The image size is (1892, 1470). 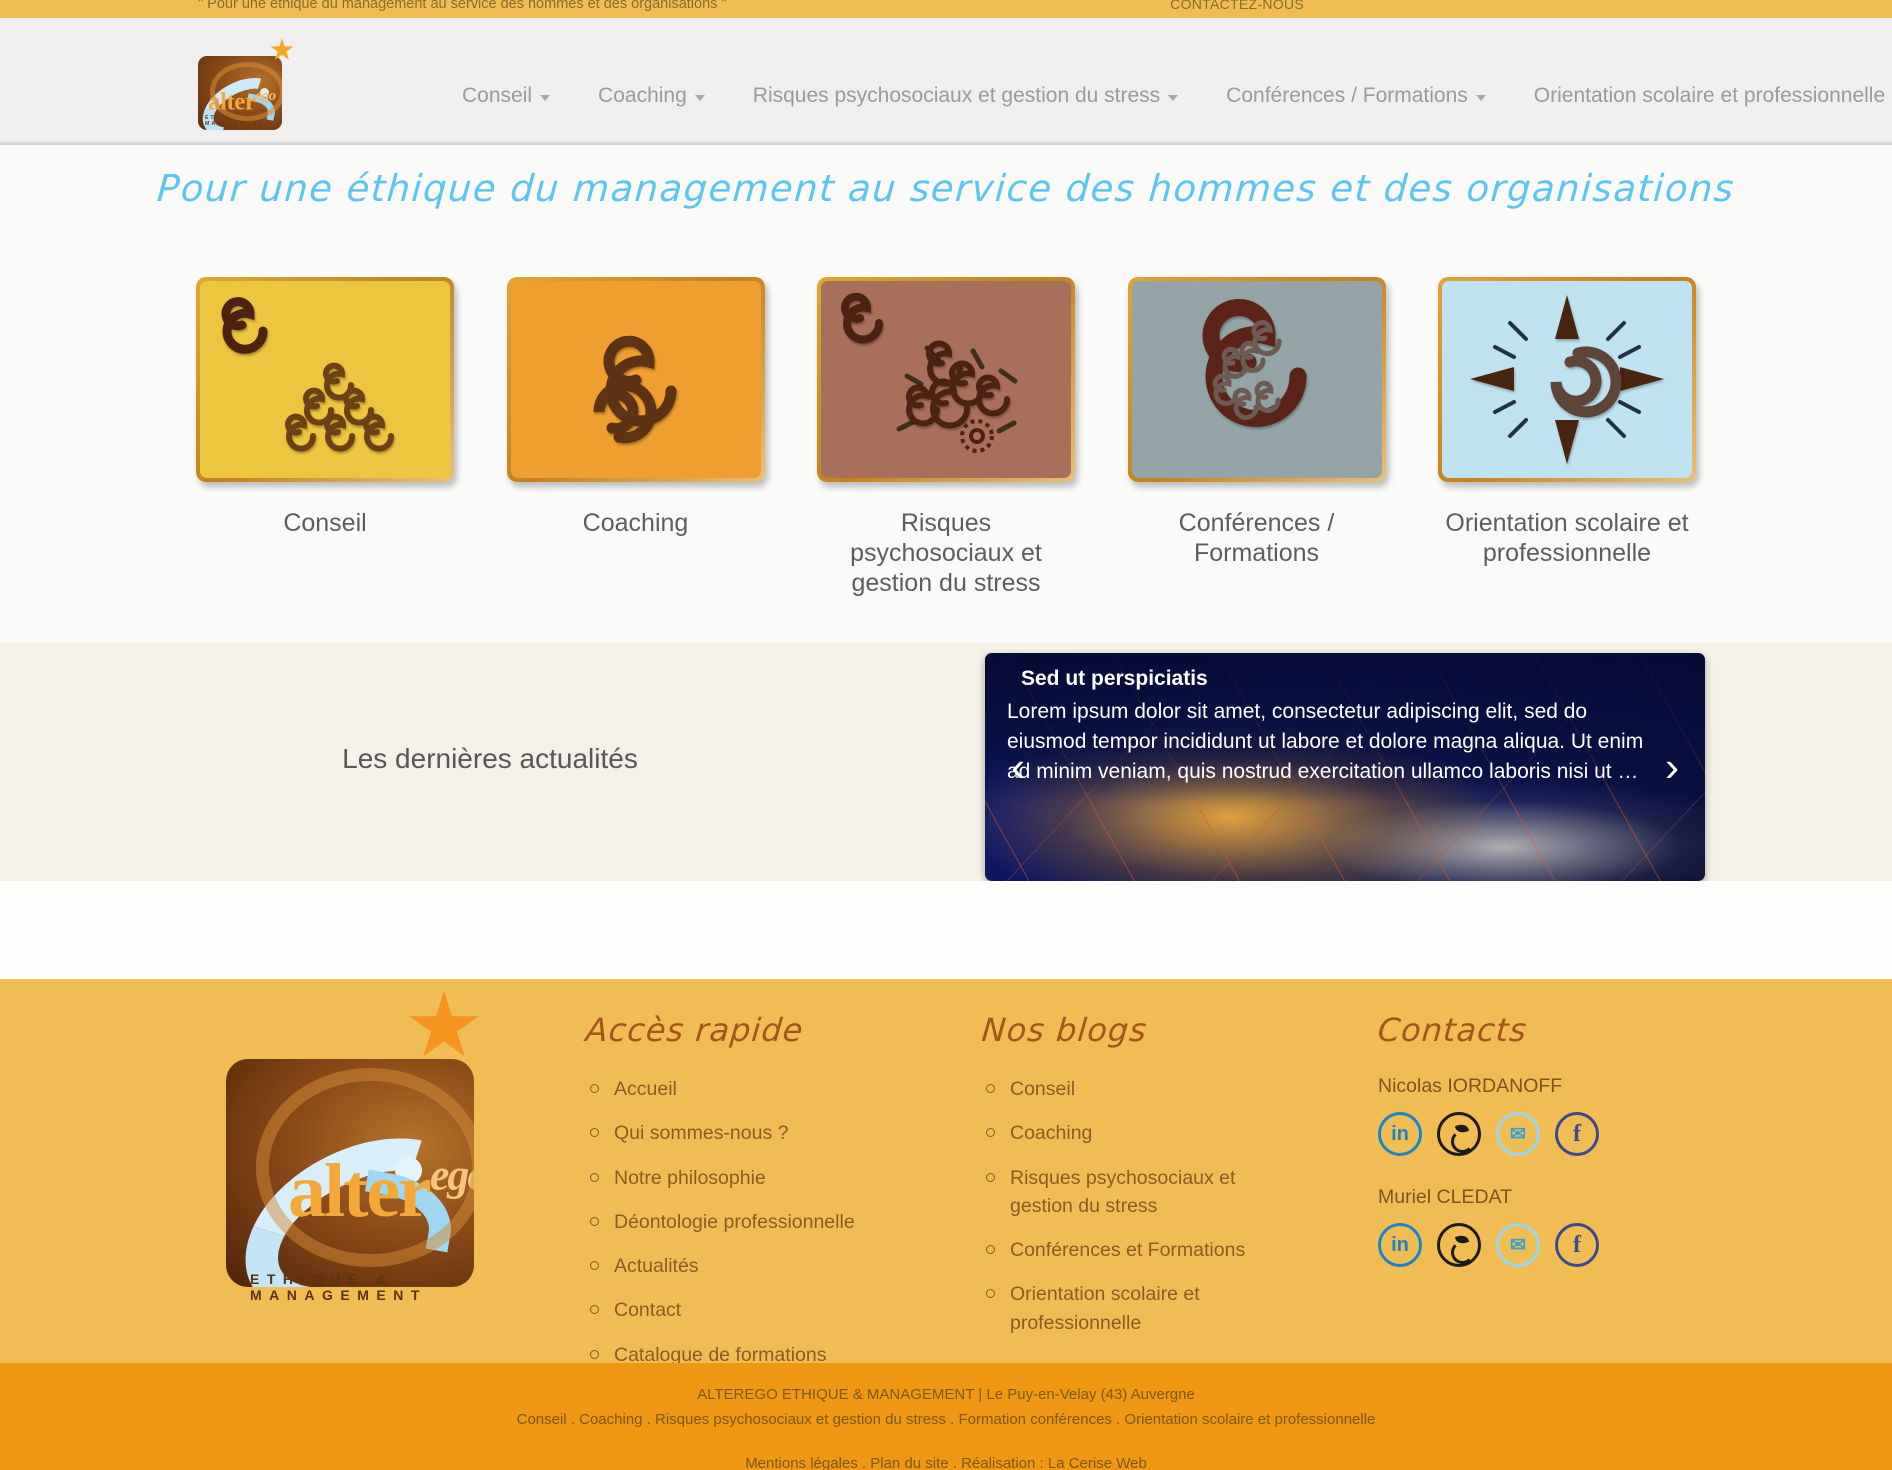 I want to click on carousel-item-title: Sed ut perspiciatis, so click(x=1114, y=678).